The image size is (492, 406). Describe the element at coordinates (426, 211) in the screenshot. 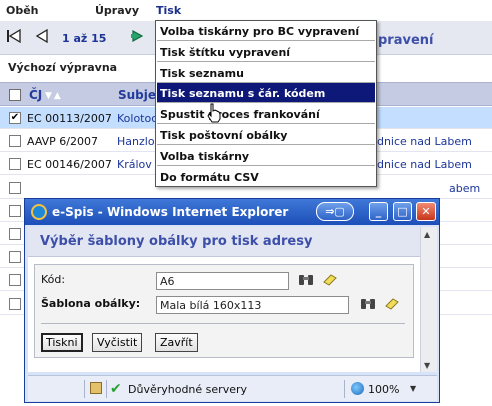

I see `close-icon: ✕` at that location.